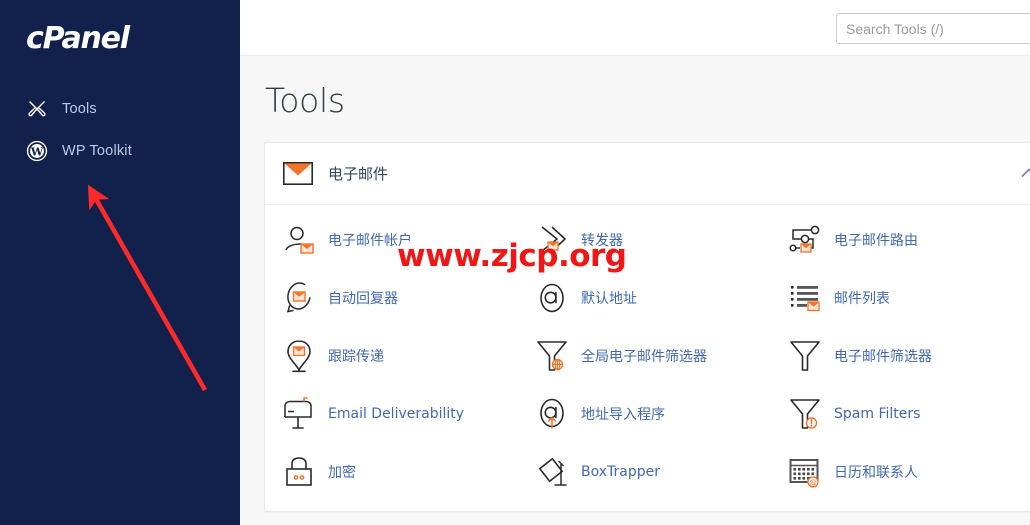 The image size is (1030, 525). I want to click on cpanel-logo: cPanel, so click(78, 38).